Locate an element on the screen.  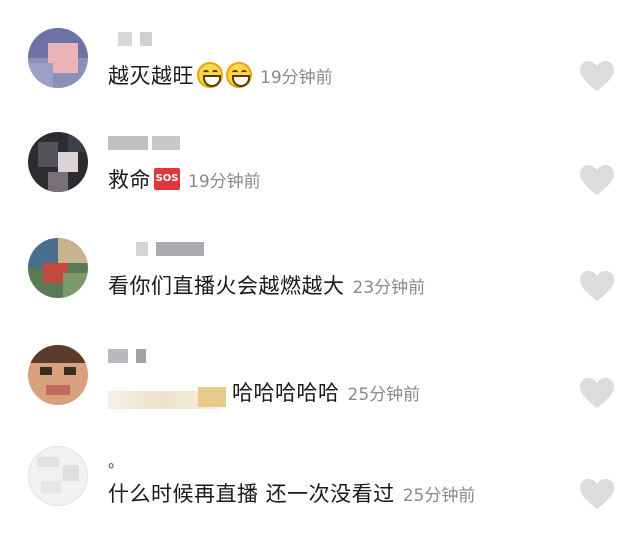
comment-body: 看你们直播火会越燃越大 23分钟前 is located at coordinates (266, 285).